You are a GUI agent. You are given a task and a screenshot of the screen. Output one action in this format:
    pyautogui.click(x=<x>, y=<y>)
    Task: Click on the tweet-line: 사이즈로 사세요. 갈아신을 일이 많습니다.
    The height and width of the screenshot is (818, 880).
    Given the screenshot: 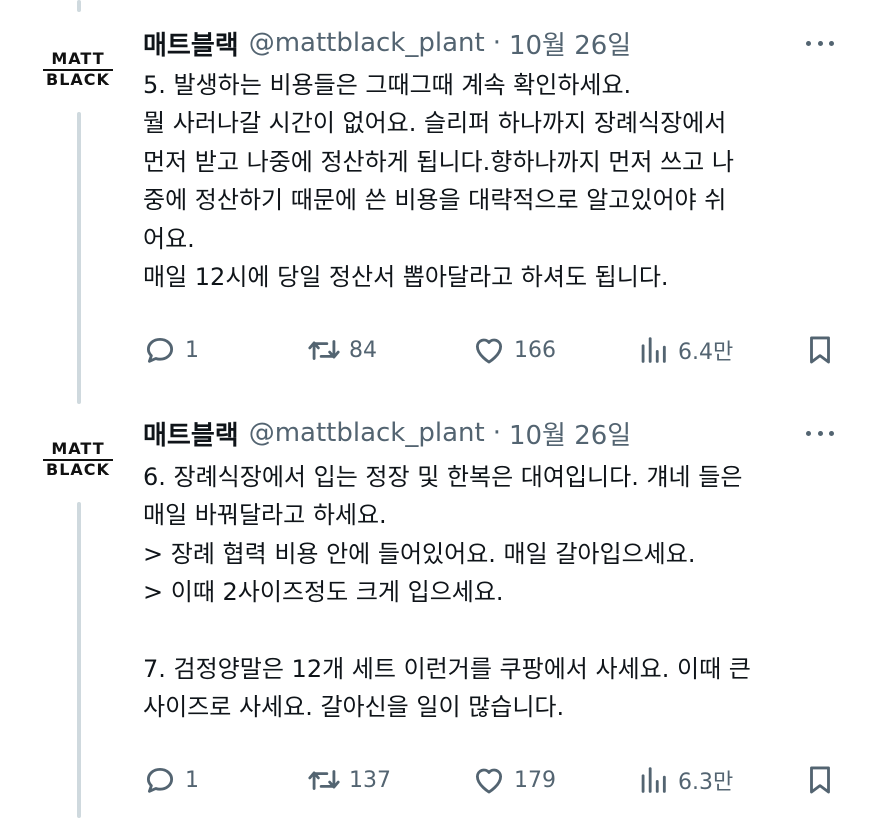 What is the action you would take?
    pyautogui.click(x=354, y=707)
    